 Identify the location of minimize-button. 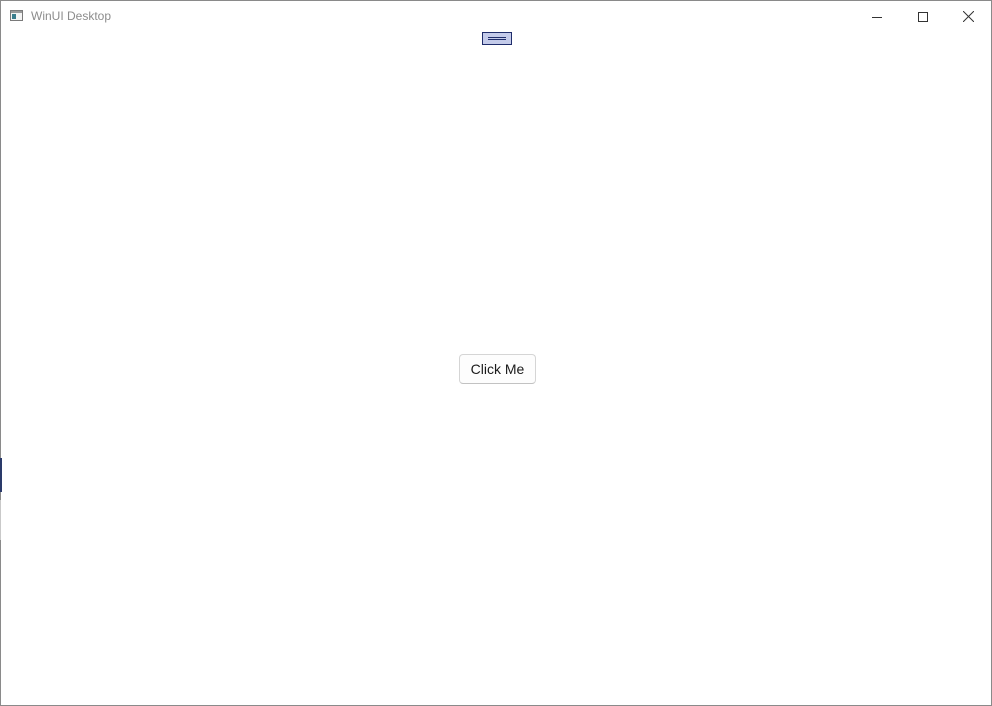
(877, 16).